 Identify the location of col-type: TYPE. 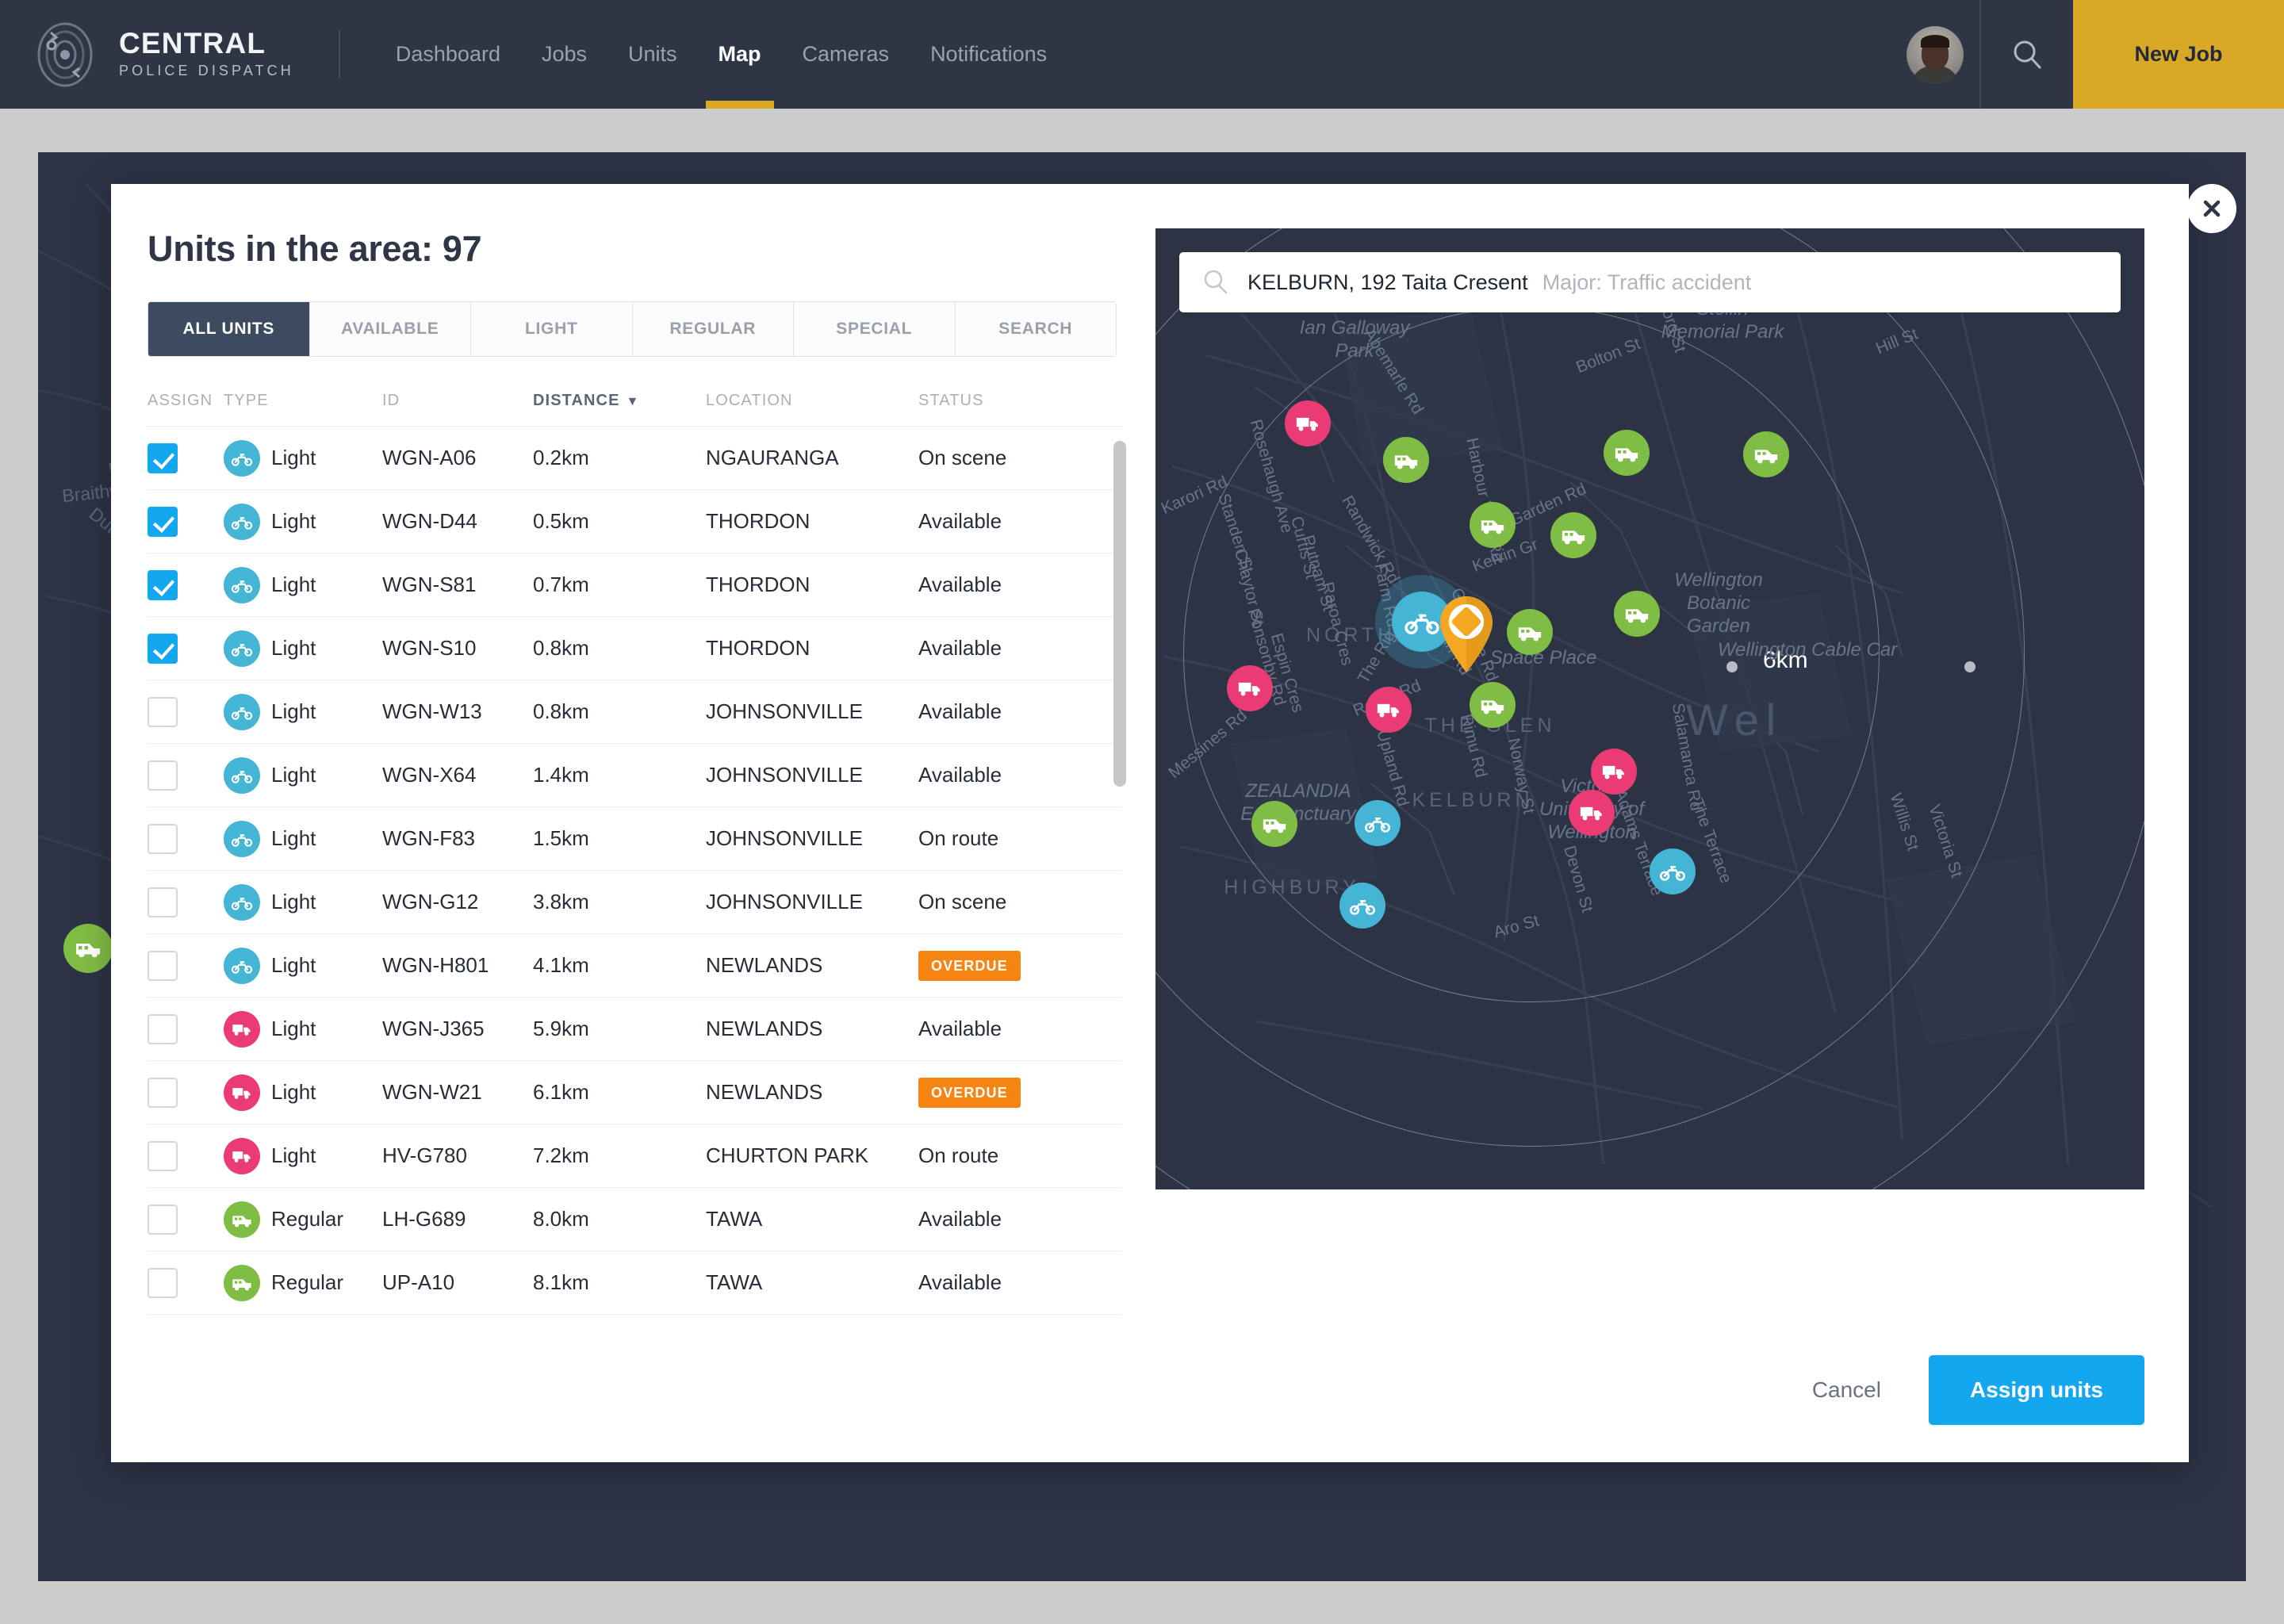
(303, 409).